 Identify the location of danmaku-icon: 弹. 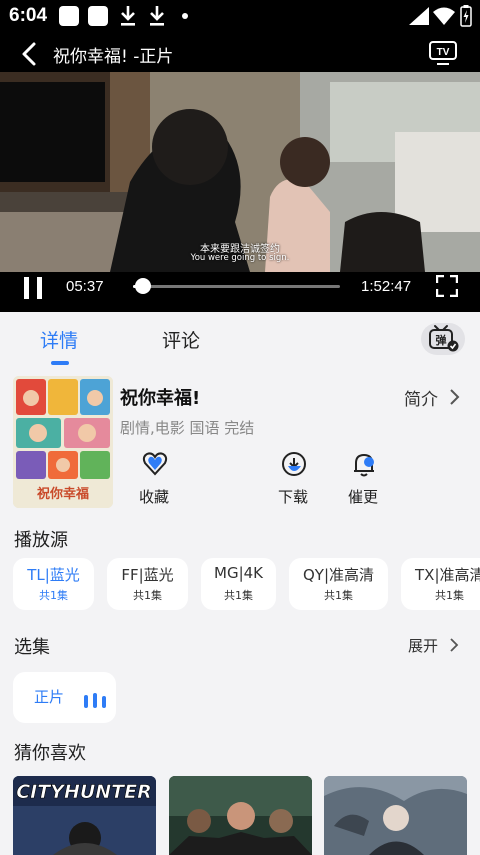
(444, 338).